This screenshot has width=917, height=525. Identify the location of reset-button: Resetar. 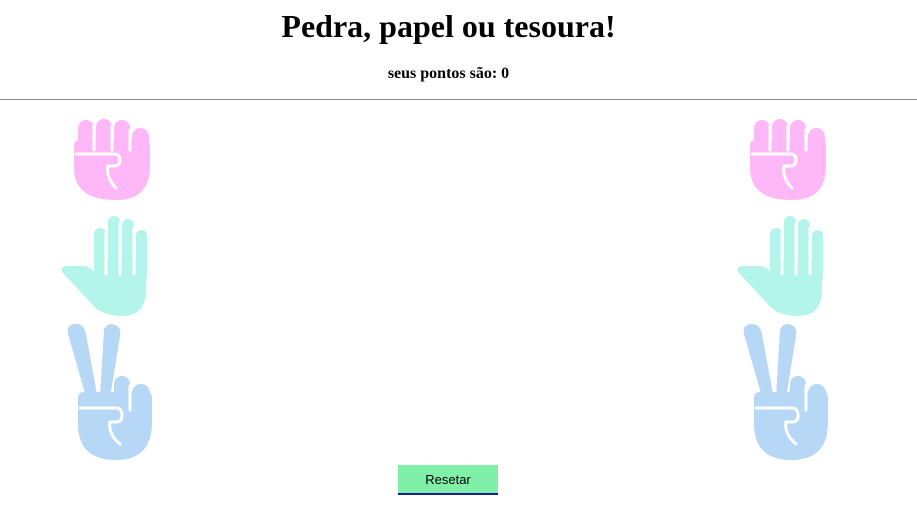
(448, 480).